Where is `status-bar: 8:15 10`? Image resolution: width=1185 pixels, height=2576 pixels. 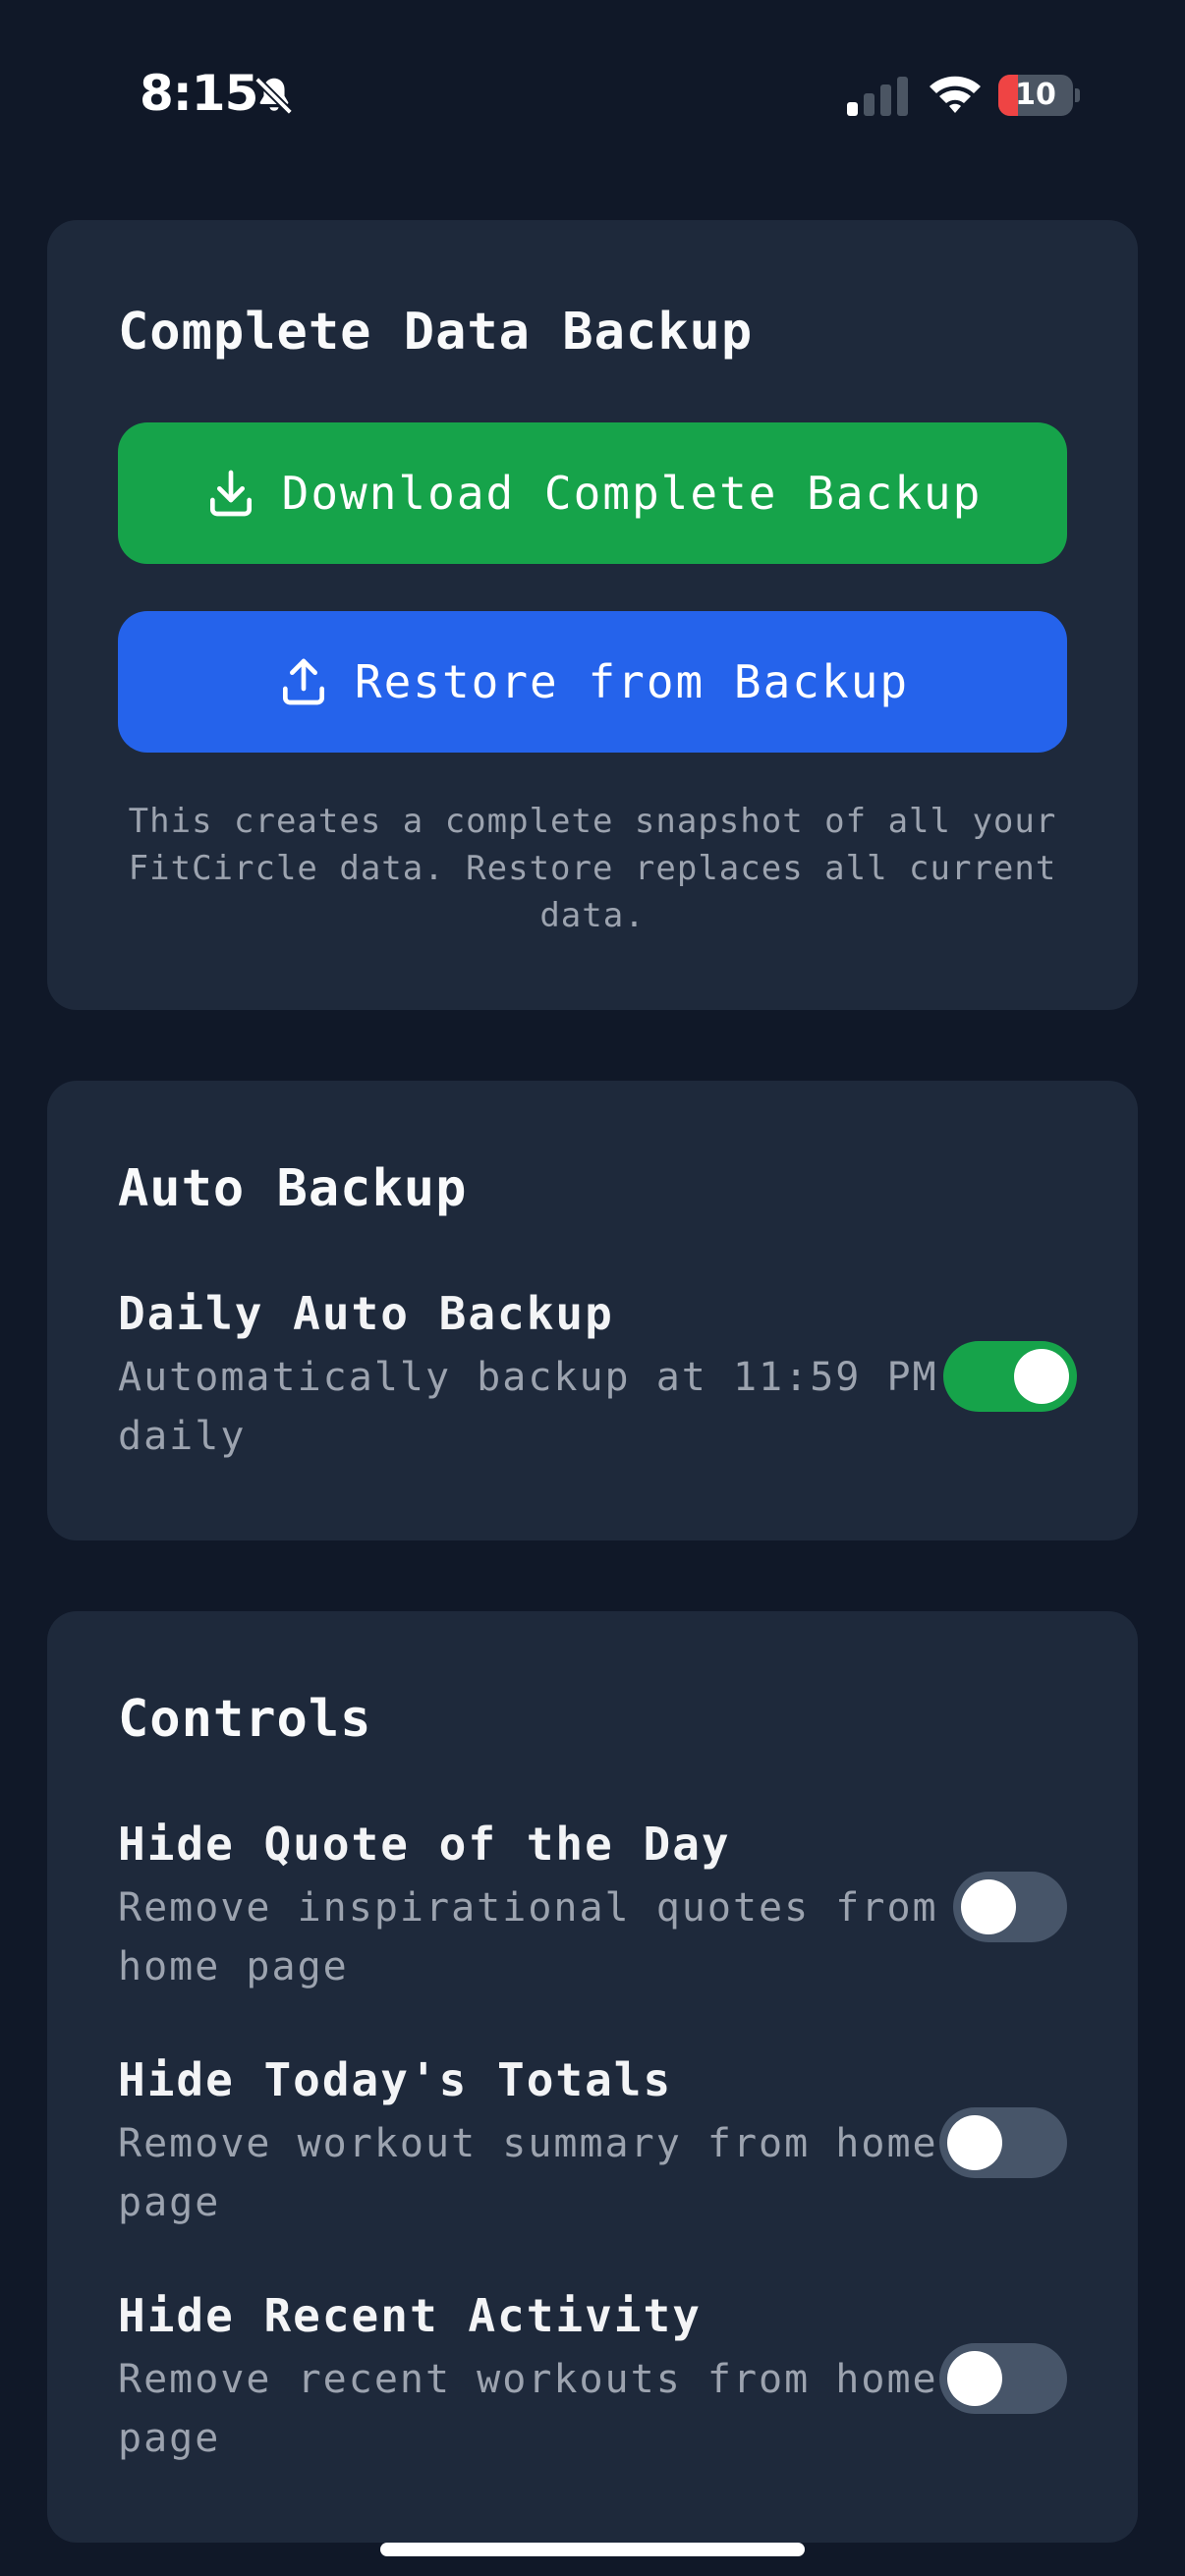 status-bar: 8:15 10 is located at coordinates (592, 98).